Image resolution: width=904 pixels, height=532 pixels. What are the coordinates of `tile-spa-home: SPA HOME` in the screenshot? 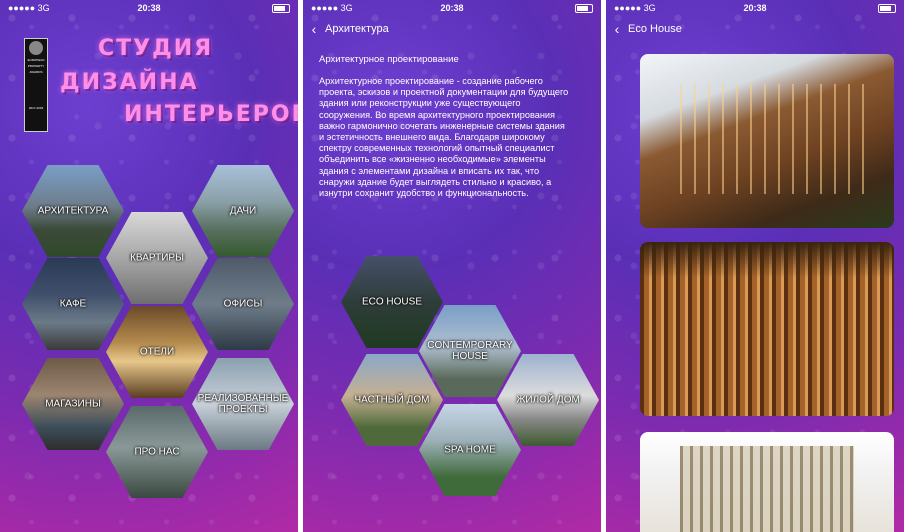 It's located at (470, 450).